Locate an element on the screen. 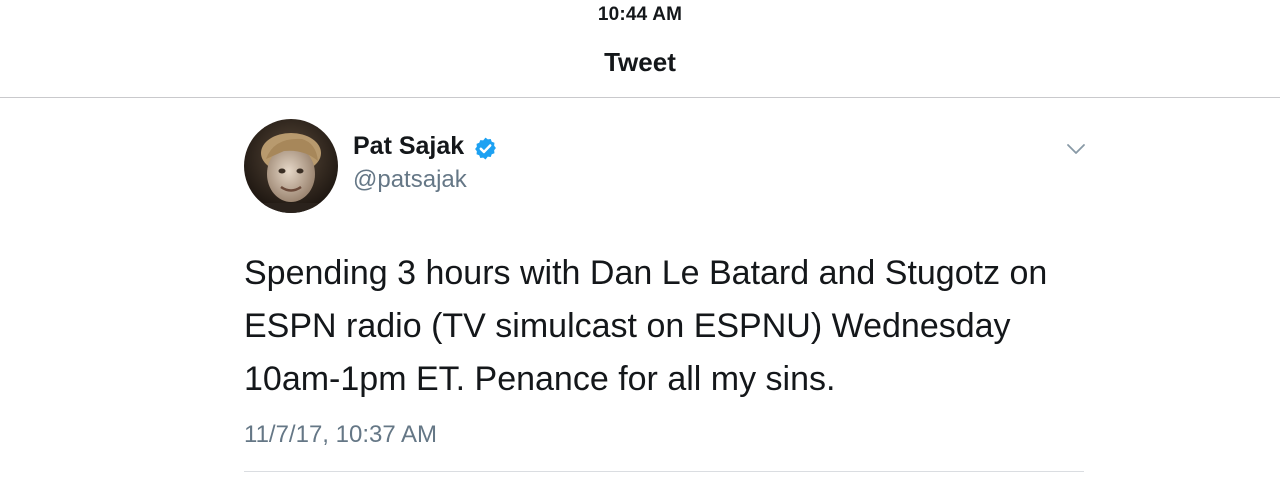 The width and height of the screenshot is (1280, 479). page-title: Tweet is located at coordinates (640, 62).